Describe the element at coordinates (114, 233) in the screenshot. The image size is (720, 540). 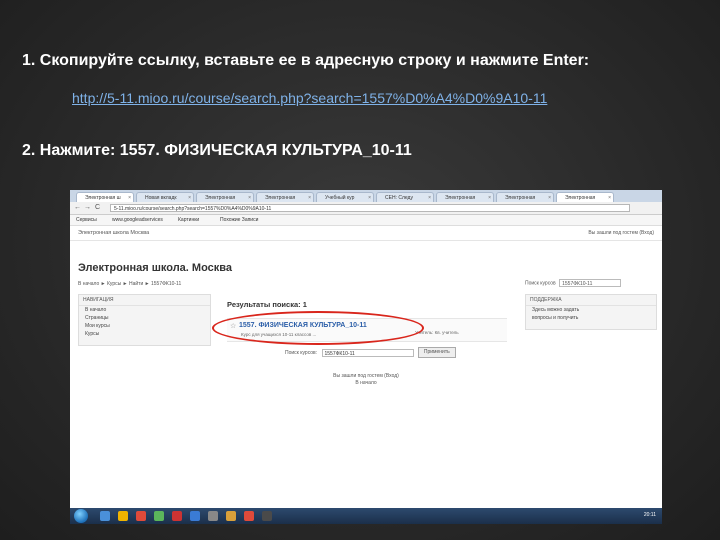
I see `site-top-label: Электронная школа Москва` at that location.